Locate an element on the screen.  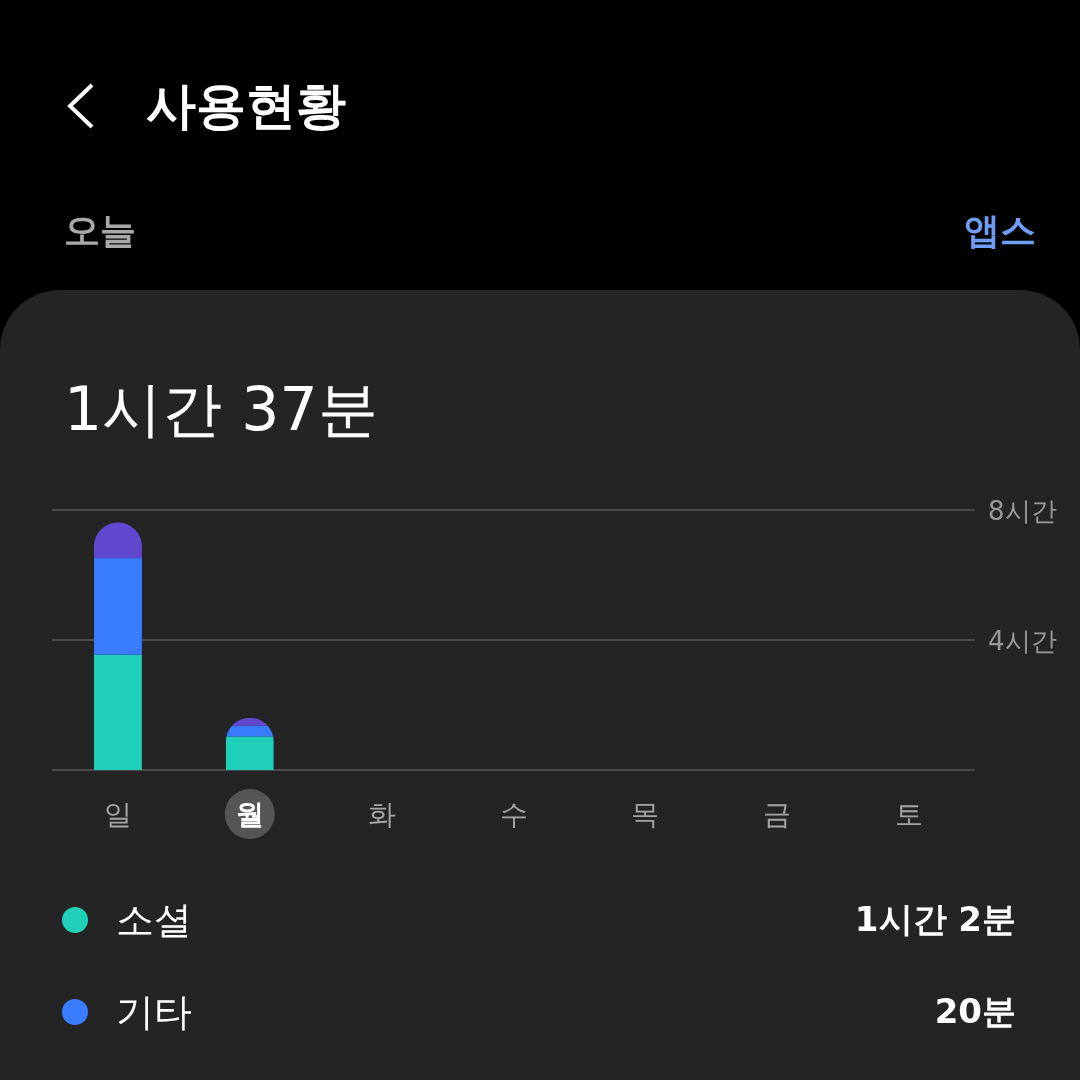
back-icon is located at coordinates (81, 106).